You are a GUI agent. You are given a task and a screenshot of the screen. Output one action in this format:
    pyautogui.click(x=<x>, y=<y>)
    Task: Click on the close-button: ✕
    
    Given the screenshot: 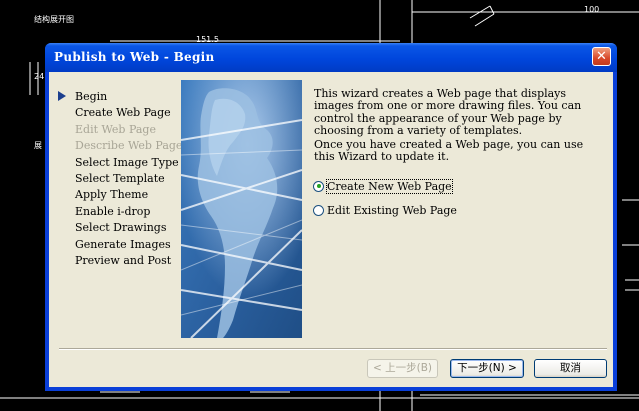 What is the action you would take?
    pyautogui.click(x=601, y=56)
    